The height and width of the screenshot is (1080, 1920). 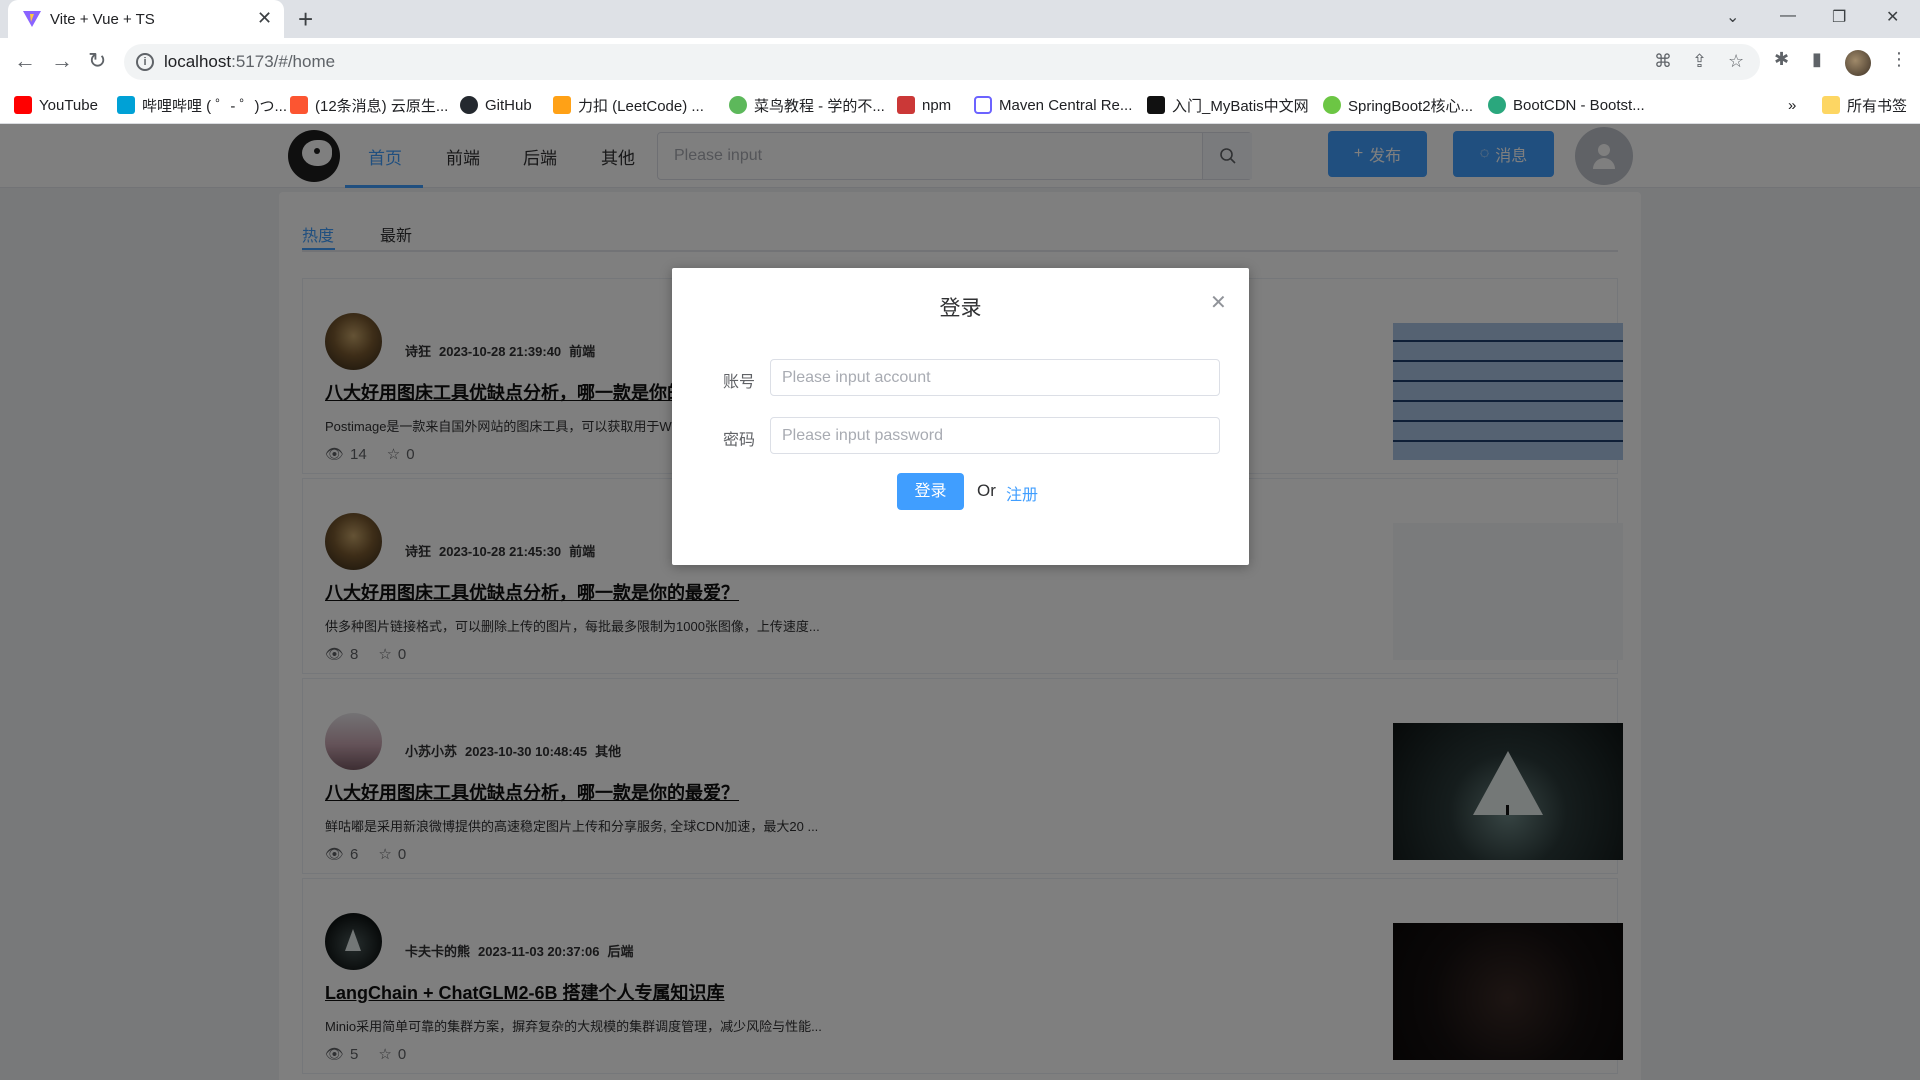 What do you see at coordinates (986, 490) in the screenshot?
I see `or-text: Or` at bounding box center [986, 490].